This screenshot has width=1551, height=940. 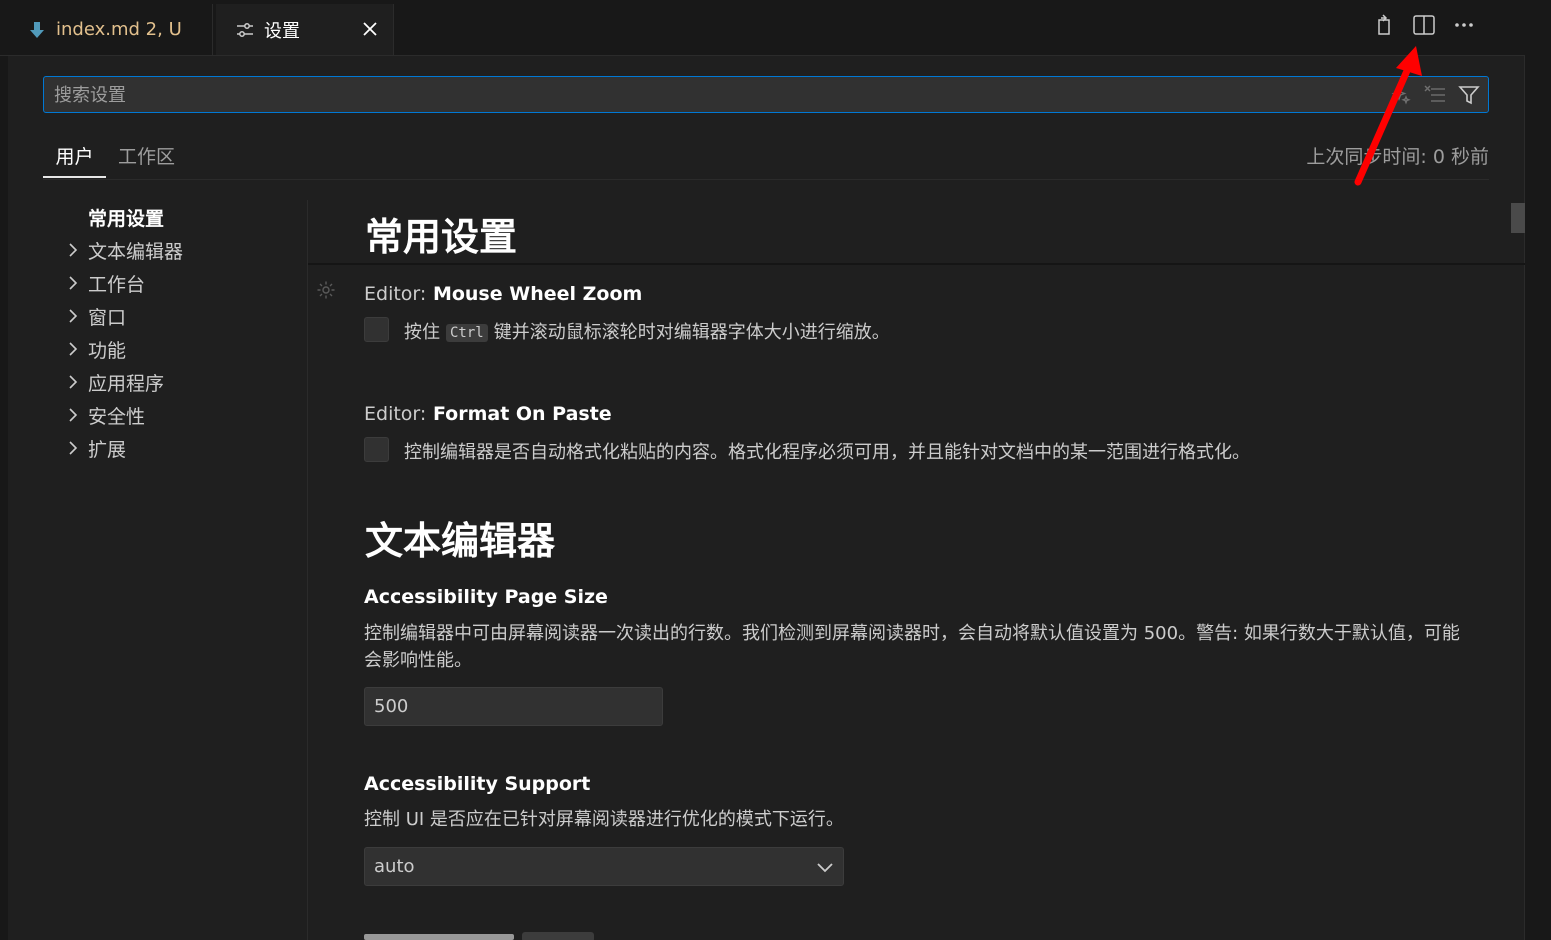 What do you see at coordinates (604, 866) in the screenshot?
I see `accessibility-support-select: auto` at bounding box center [604, 866].